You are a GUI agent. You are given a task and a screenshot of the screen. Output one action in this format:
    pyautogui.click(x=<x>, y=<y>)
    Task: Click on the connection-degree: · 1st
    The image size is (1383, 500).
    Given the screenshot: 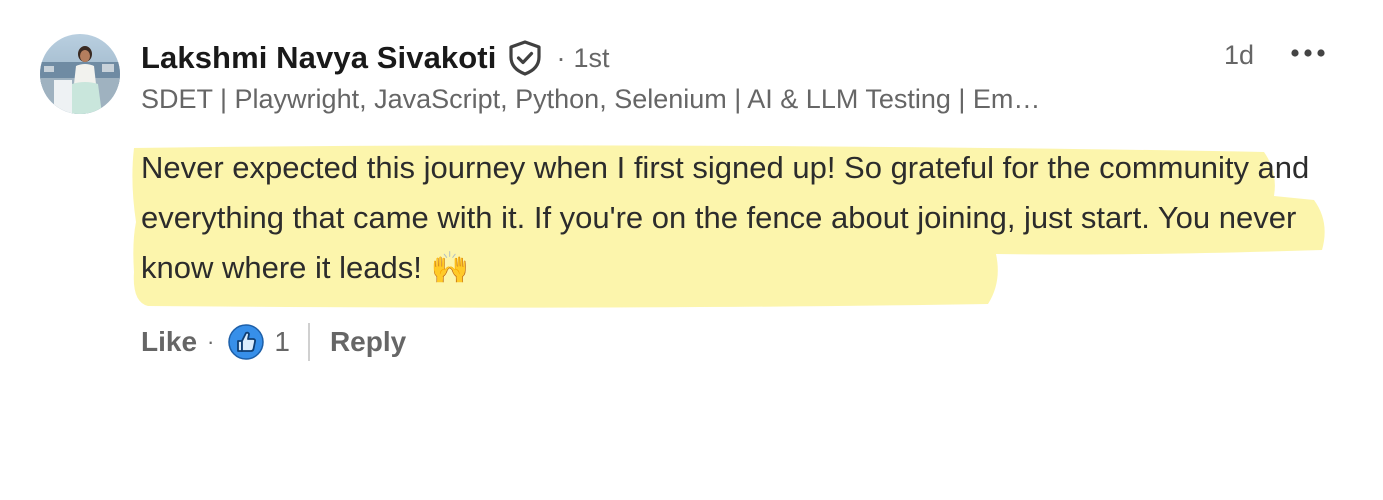 What is the action you would take?
    pyautogui.click(x=582, y=58)
    